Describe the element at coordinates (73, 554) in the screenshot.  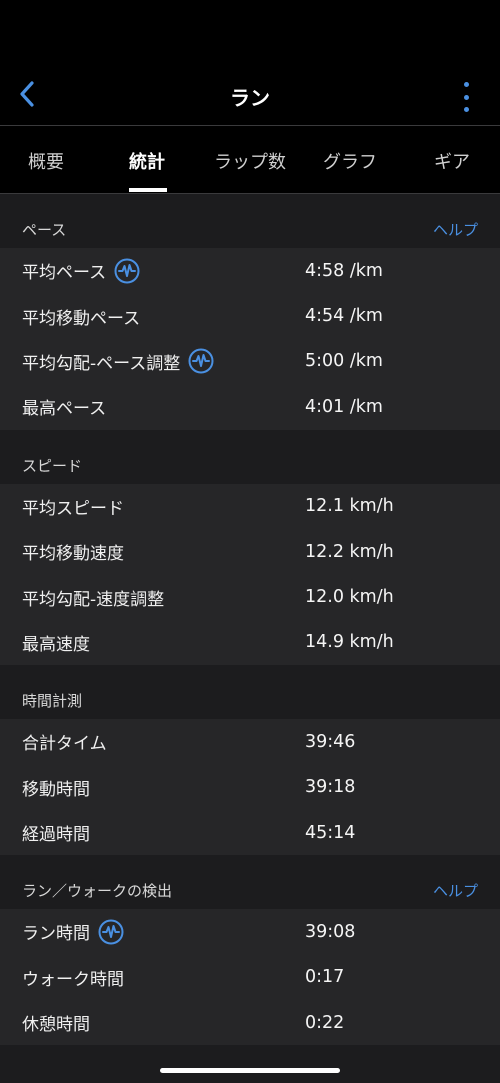
I see `stat-label: 平均移動速度` at that location.